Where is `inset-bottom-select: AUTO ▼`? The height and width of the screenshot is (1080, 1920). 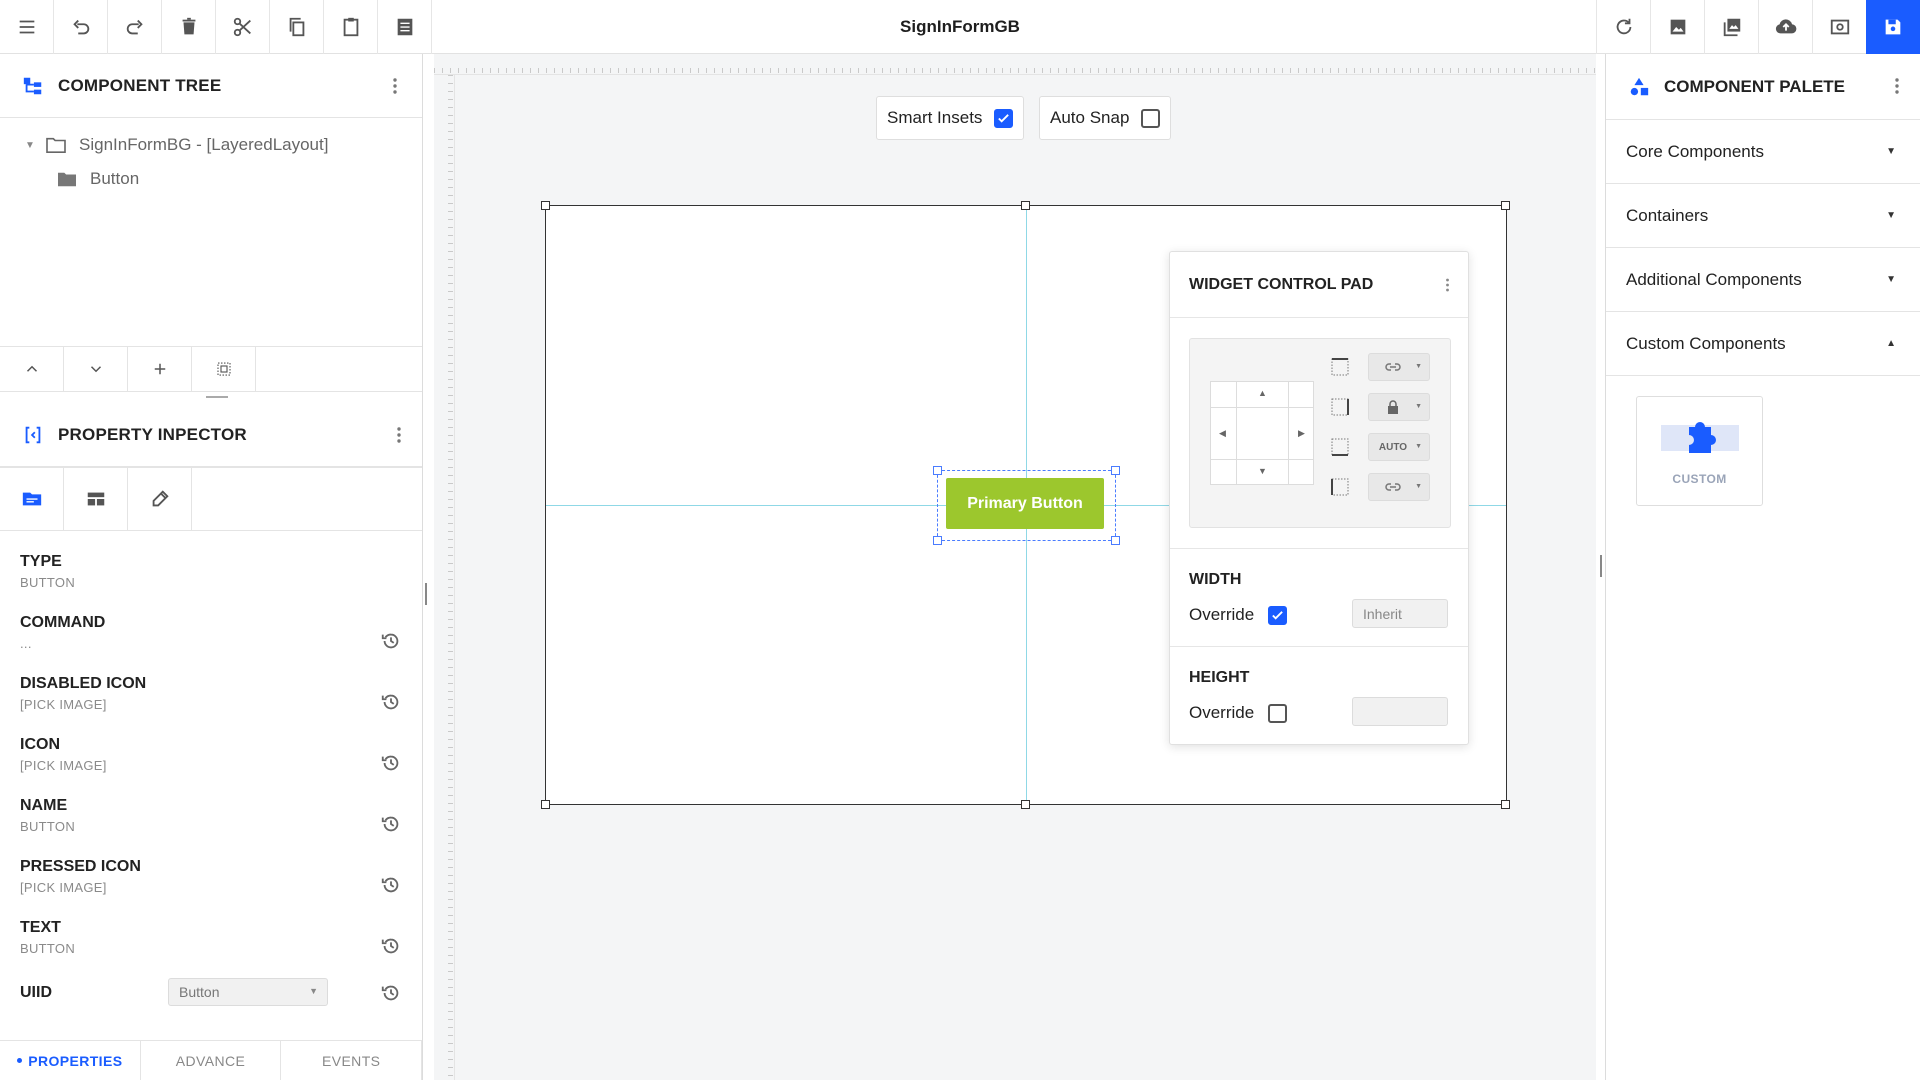 inset-bottom-select: AUTO ▼ is located at coordinates (1399, 447).